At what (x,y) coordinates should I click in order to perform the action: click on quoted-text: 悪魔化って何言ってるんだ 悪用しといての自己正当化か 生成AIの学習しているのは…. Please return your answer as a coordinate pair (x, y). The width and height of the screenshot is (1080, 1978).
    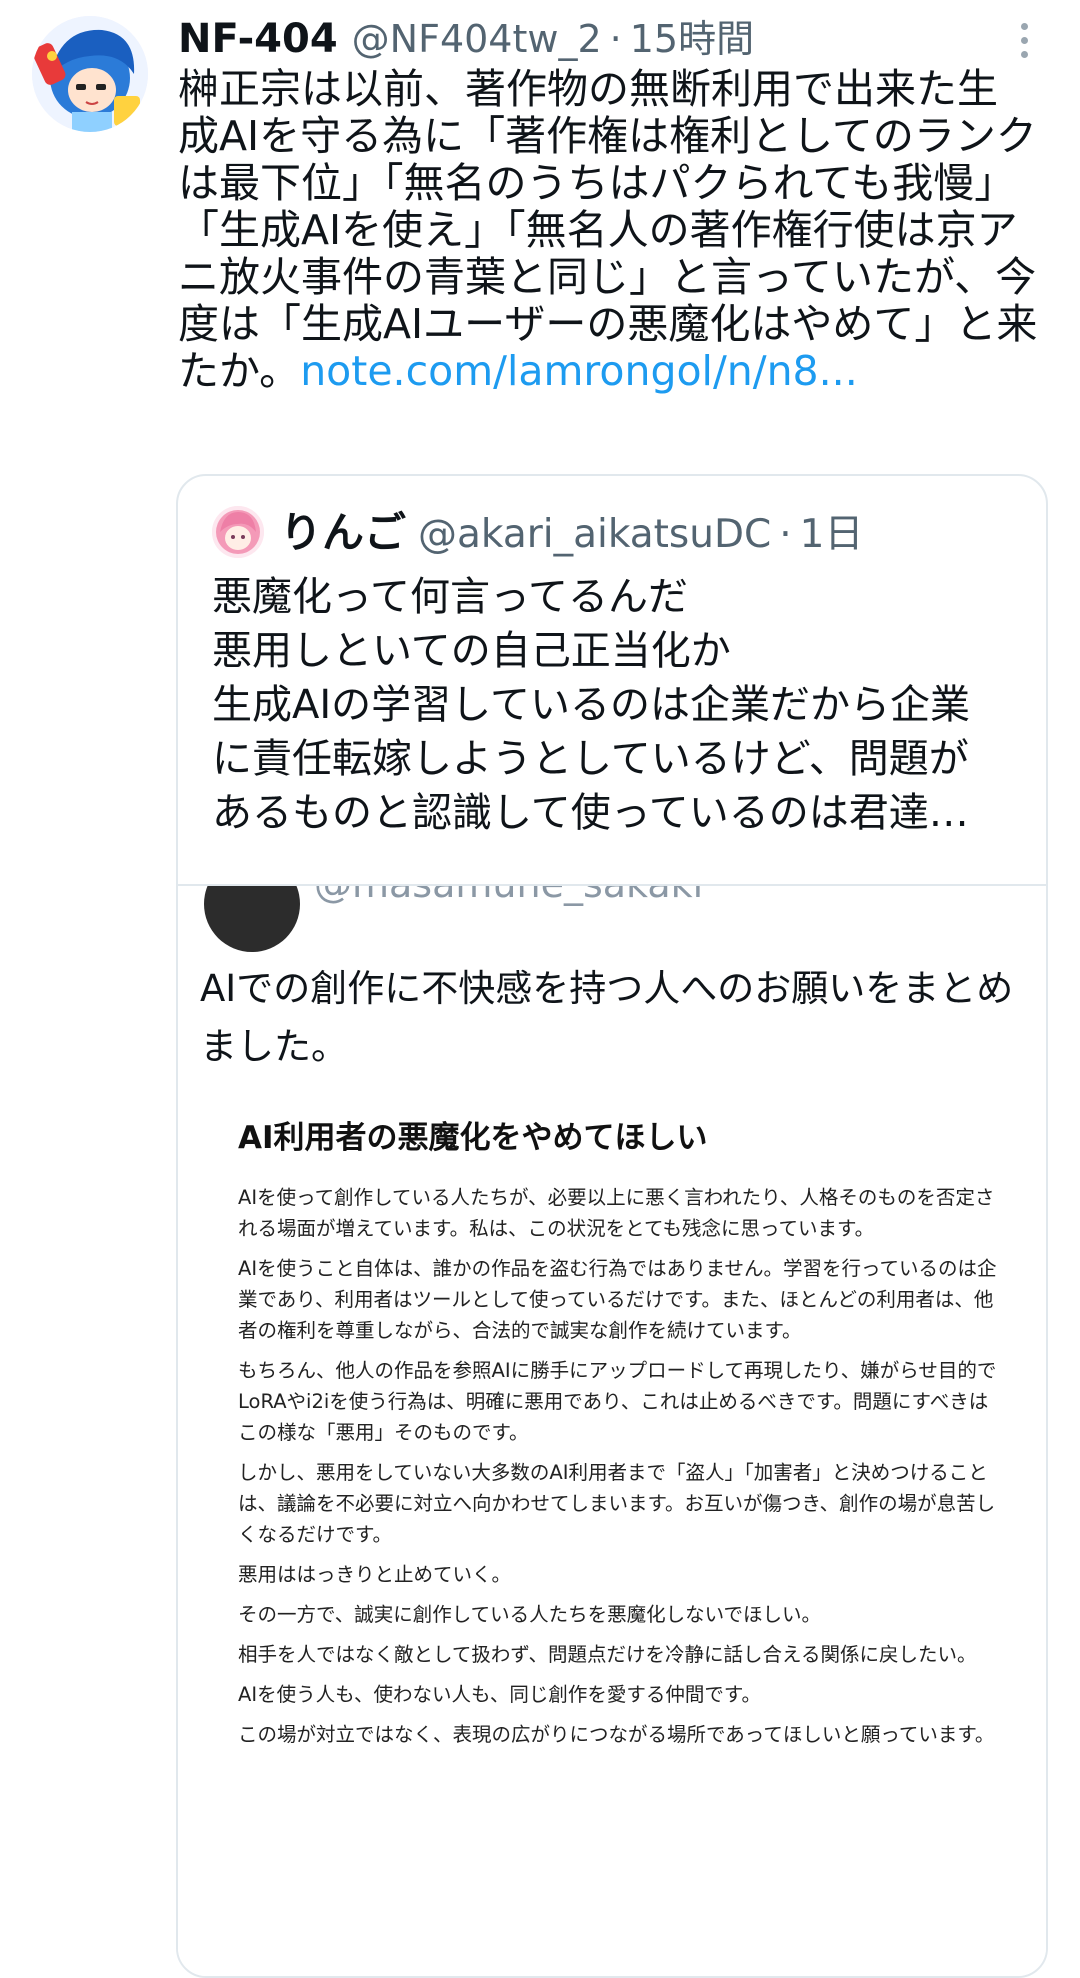
    Looking at the image, I should click on (612, 705).